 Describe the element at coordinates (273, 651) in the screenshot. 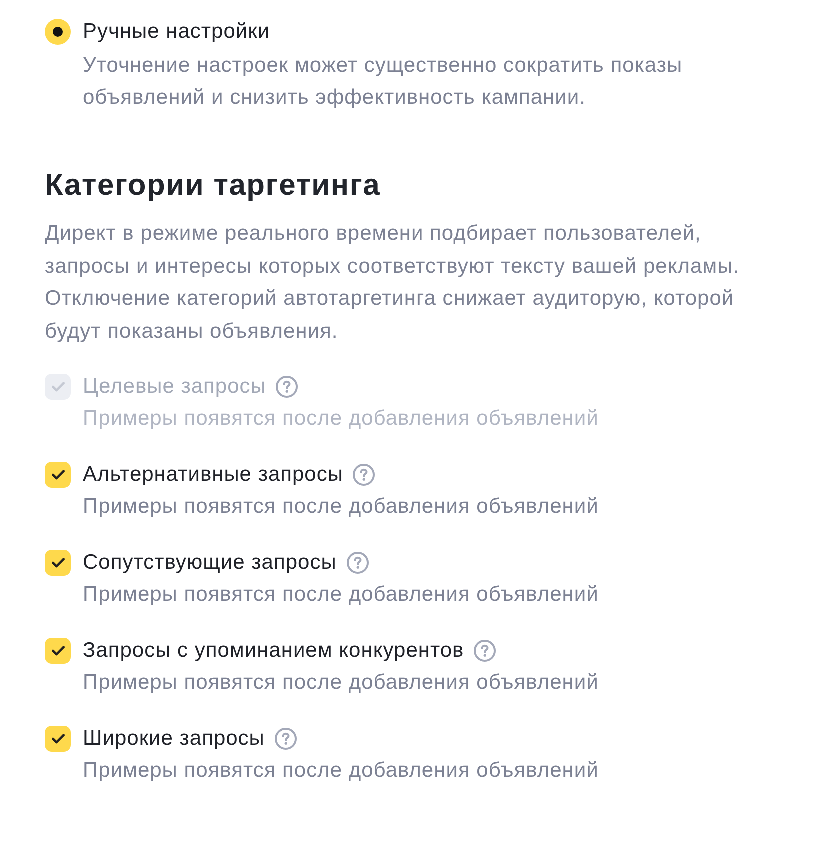

I see `category-label: Запросы с упоминанием конкурентов` at that location.